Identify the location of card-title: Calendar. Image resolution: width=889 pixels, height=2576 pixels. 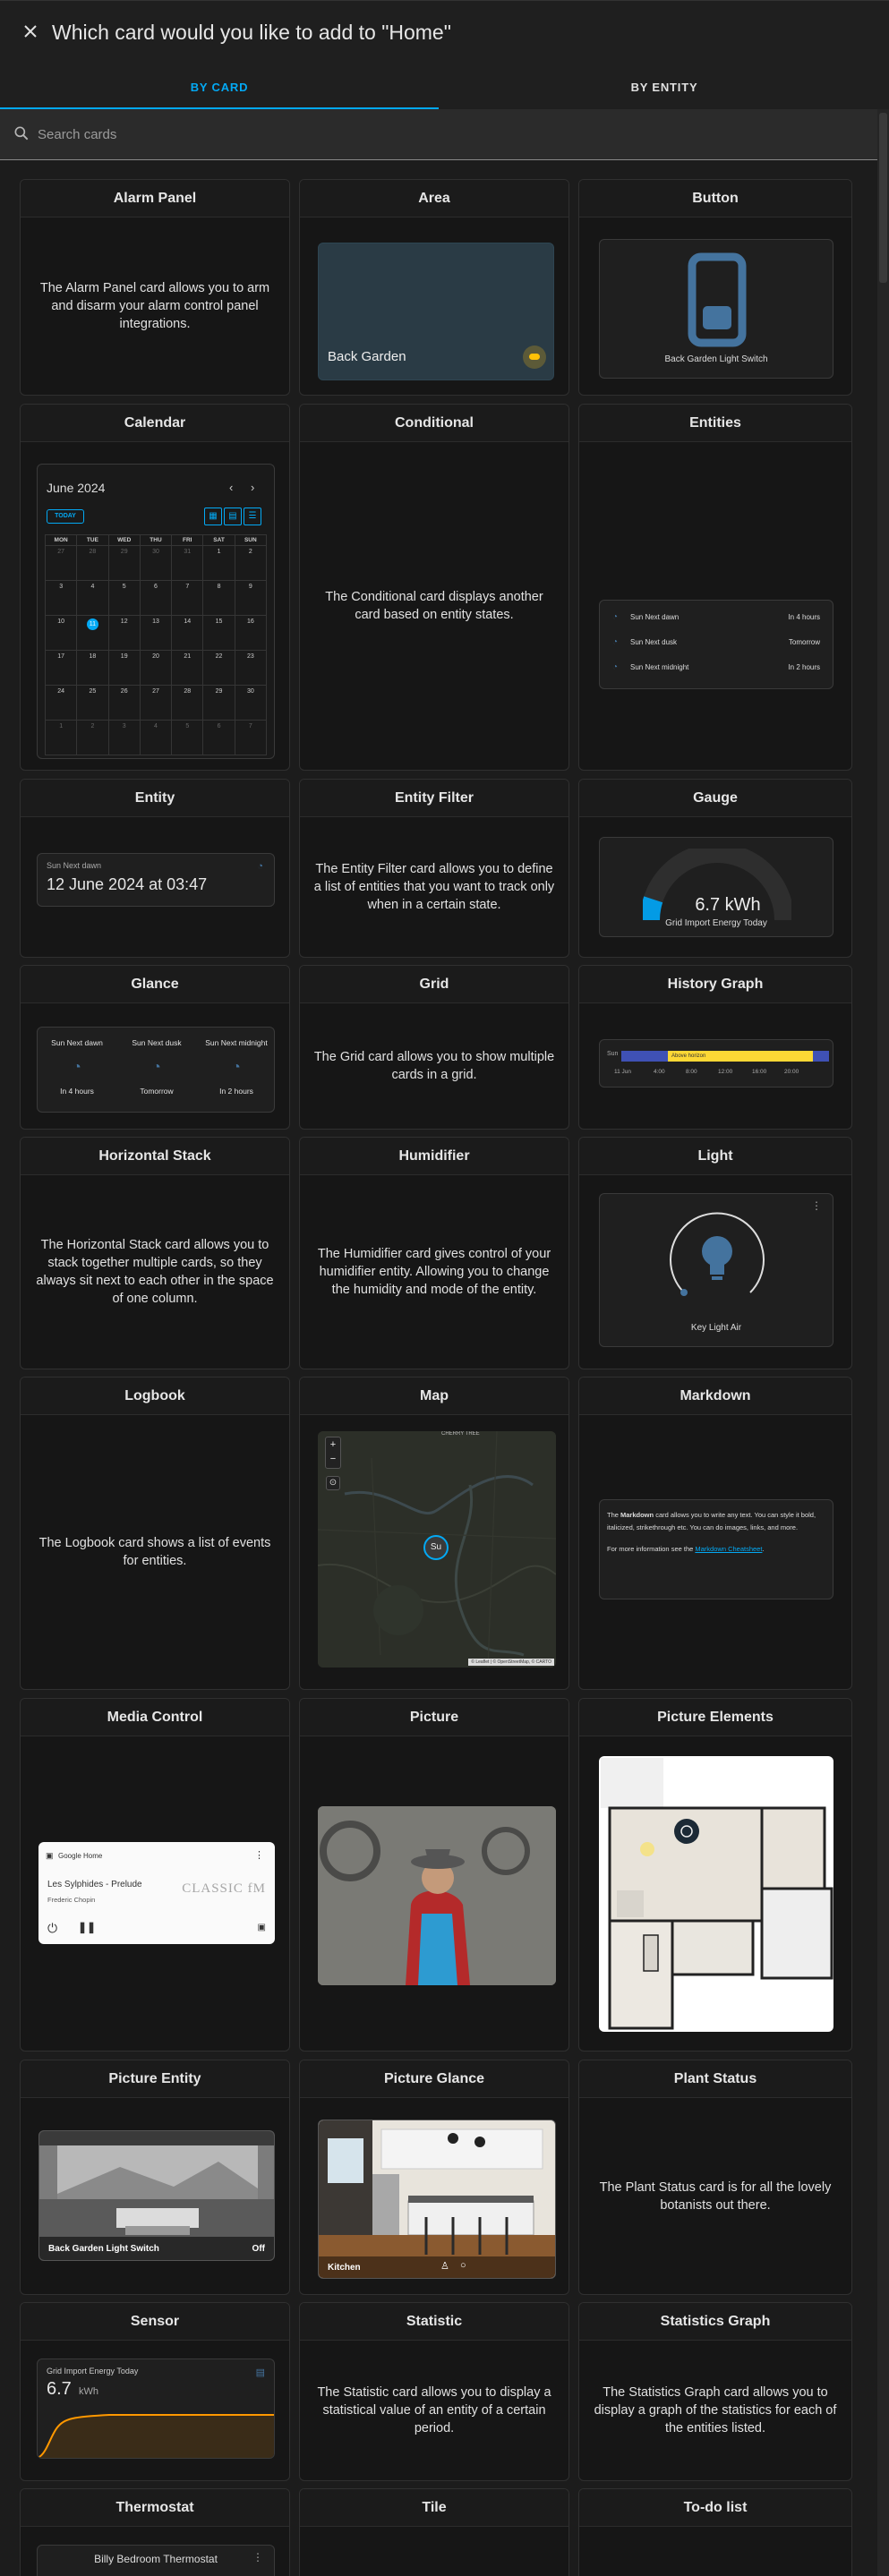
(155, 423).